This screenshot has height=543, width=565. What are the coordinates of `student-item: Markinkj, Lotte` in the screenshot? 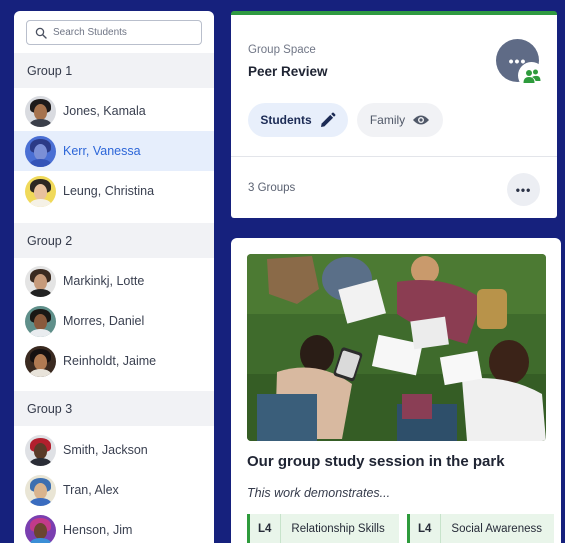 It's located at (114, 281).